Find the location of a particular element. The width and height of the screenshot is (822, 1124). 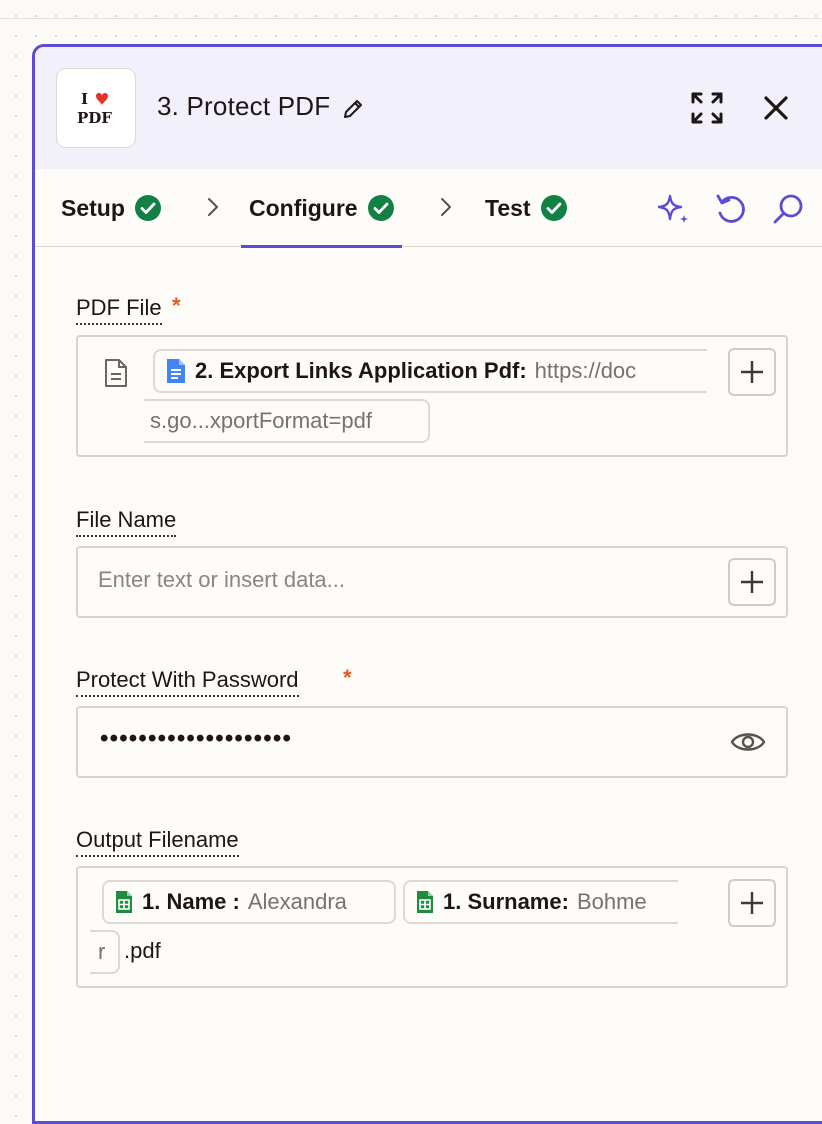

document-icon is located at coordinates (116, 373).